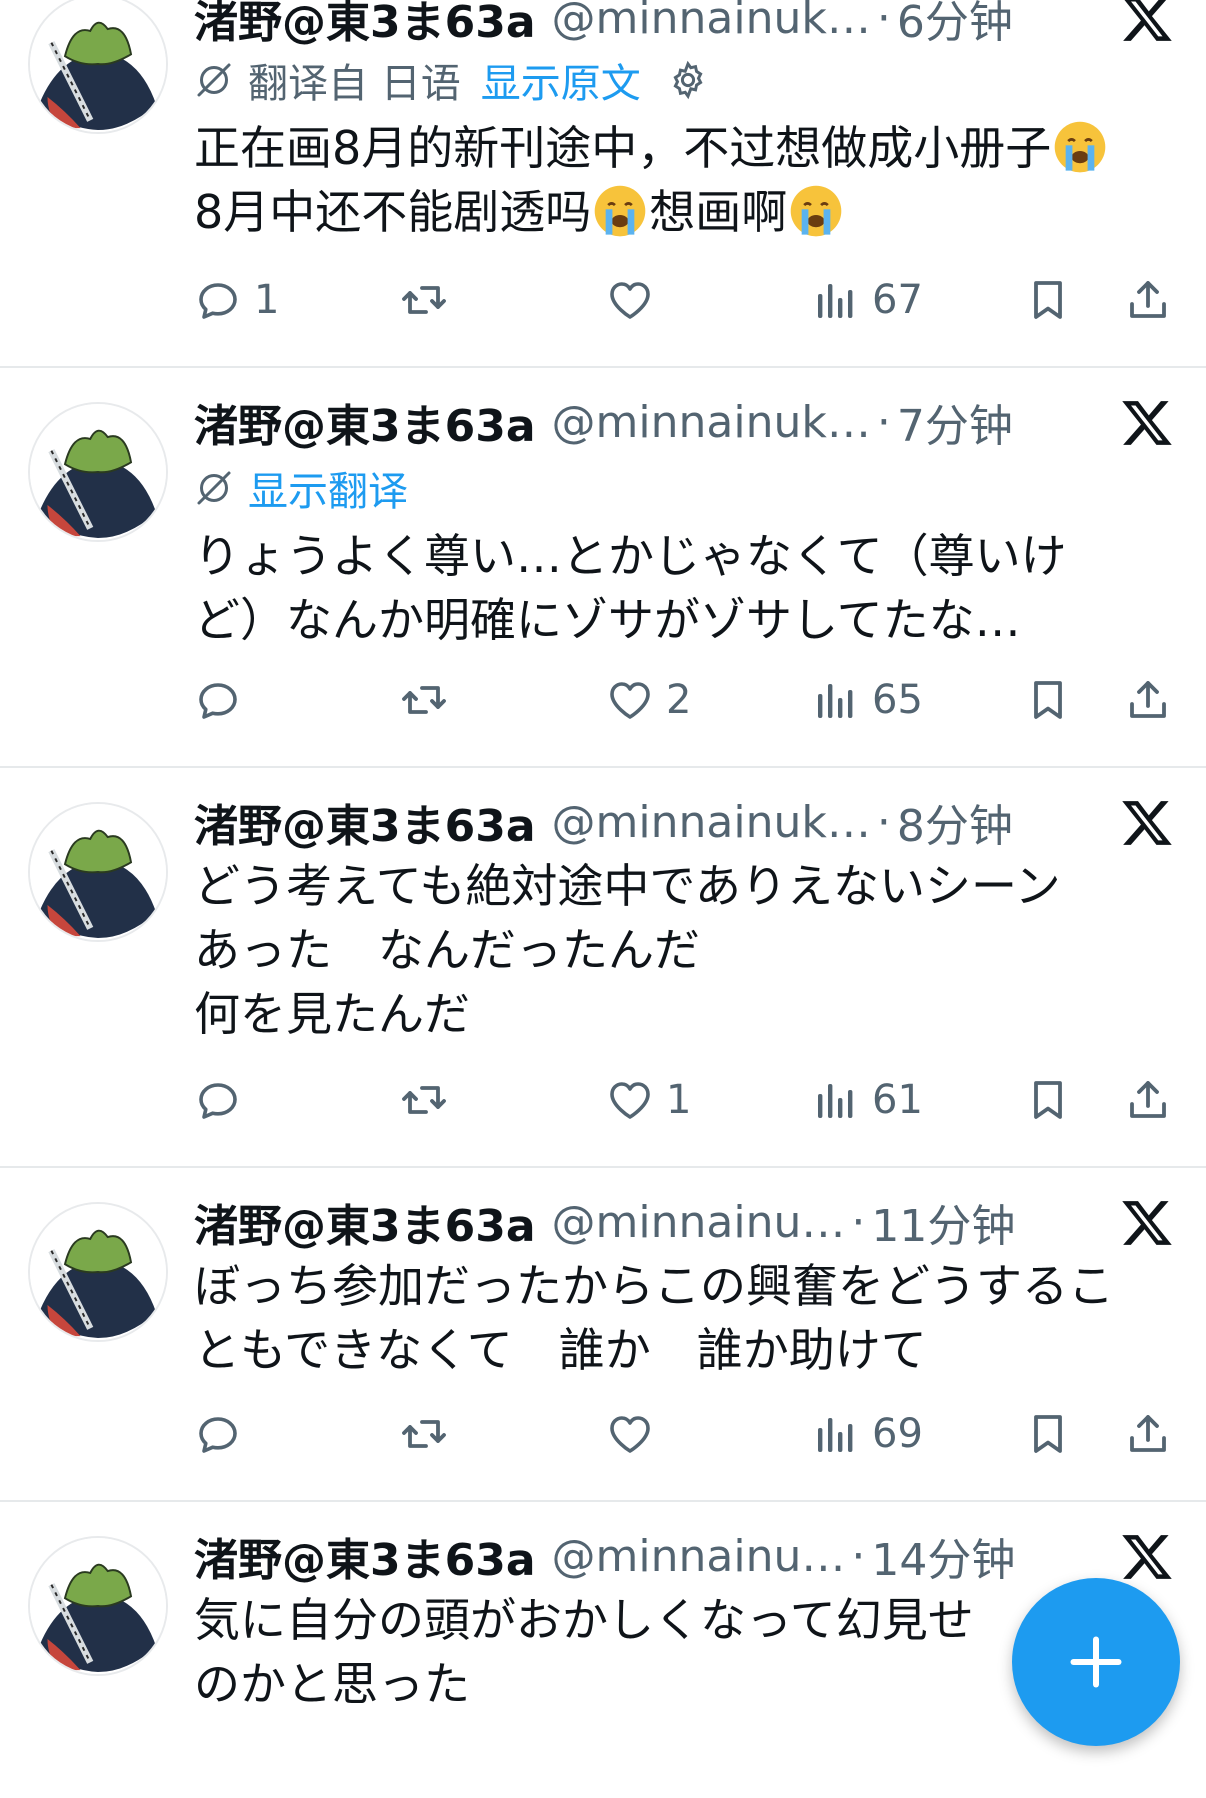 The height and width of the screenshot is (1798, 1206). Describe the element at coordinates (679, 1318) in the screenshot. I see `tweet-text: ぼっち参加だったからこの興奮をどうするこ ともできなくて 誰か 誰か助けて` at that location.